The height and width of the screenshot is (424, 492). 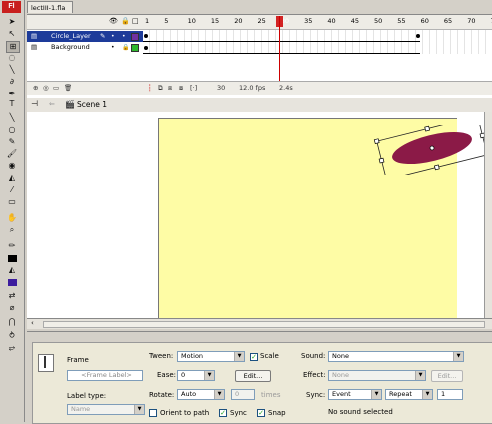 I want to click on frame-number-35: 35, so click(x=308, y=21).